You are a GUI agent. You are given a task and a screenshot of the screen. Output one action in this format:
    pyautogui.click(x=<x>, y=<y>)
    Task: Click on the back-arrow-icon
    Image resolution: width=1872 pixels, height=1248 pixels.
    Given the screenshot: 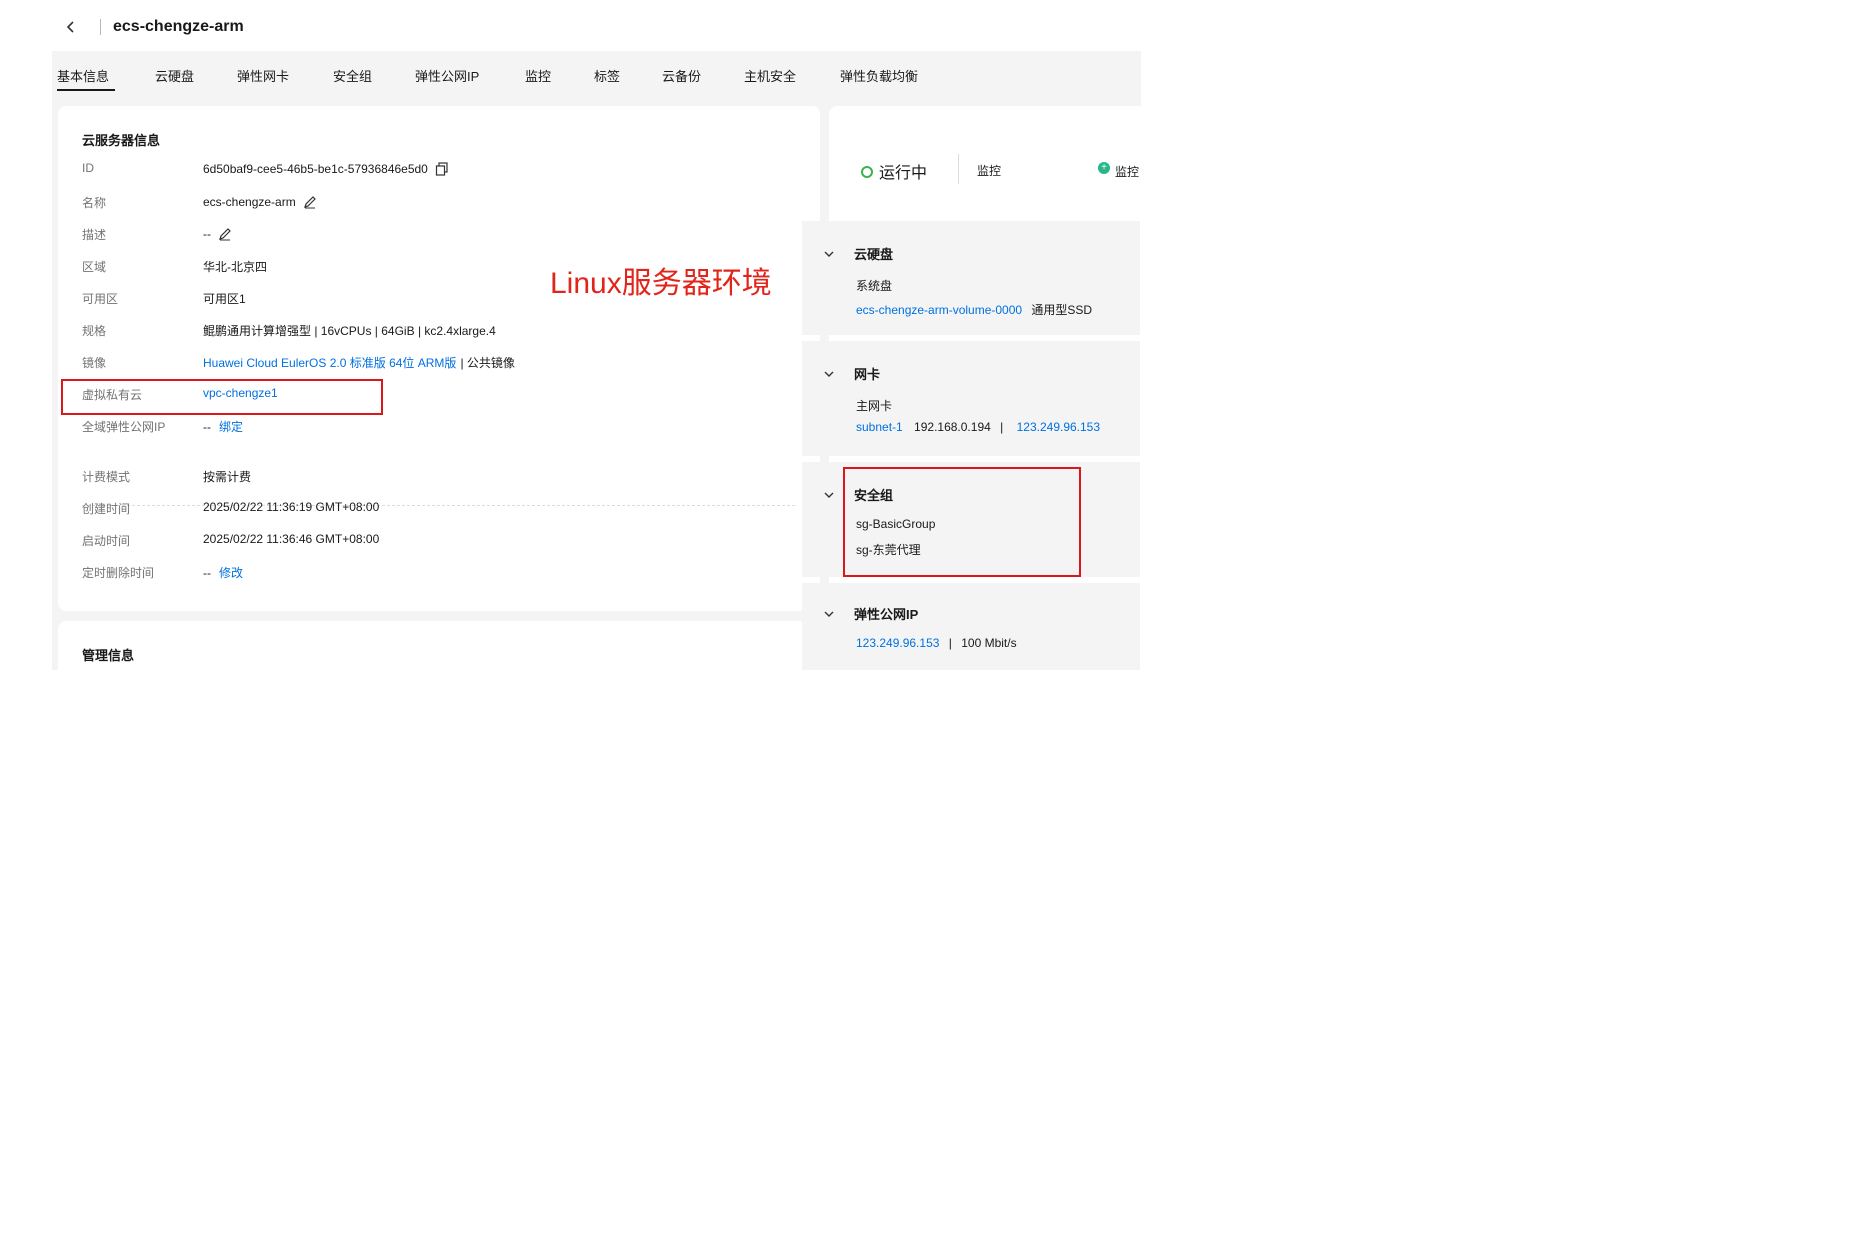 What is the action you would take?
    pyautogui.click(x=71, y=27)
    